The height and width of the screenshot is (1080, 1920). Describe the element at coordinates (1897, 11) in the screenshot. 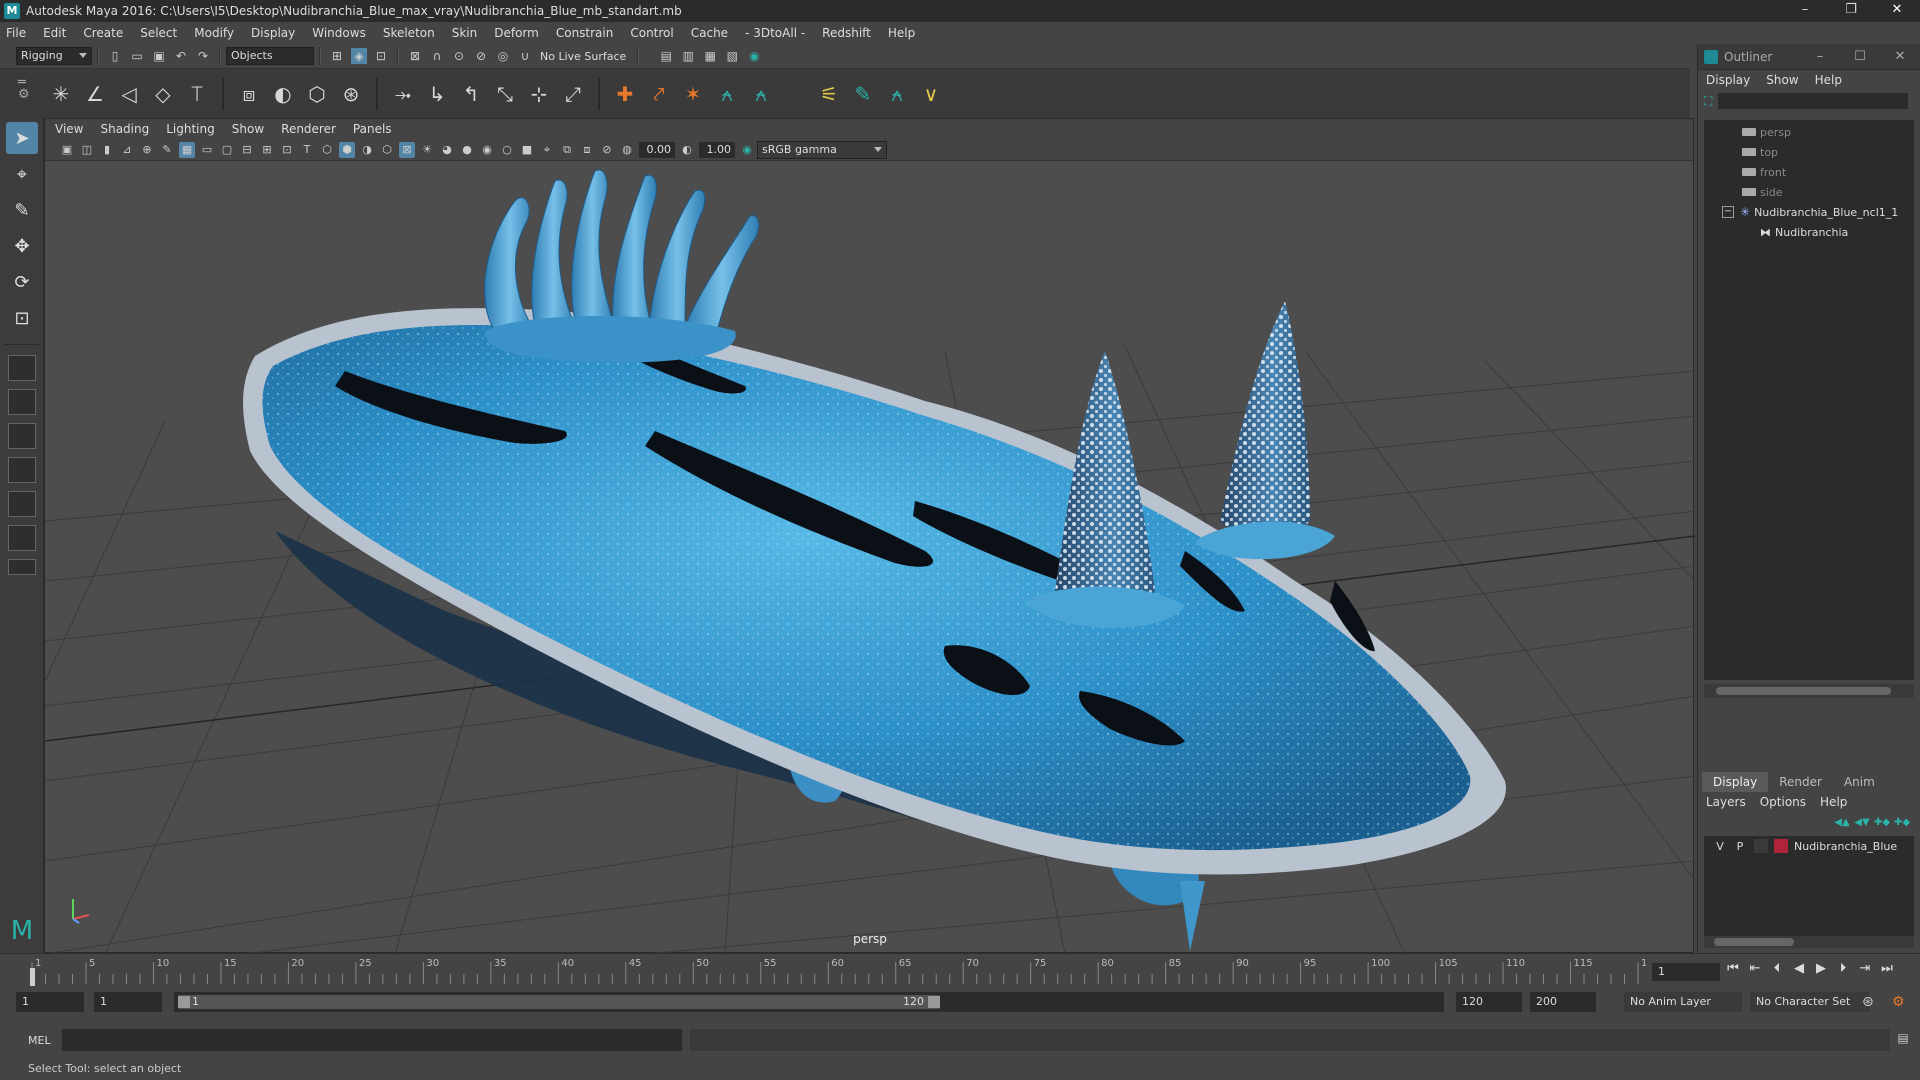

I see `close-button: ✕` at that location.